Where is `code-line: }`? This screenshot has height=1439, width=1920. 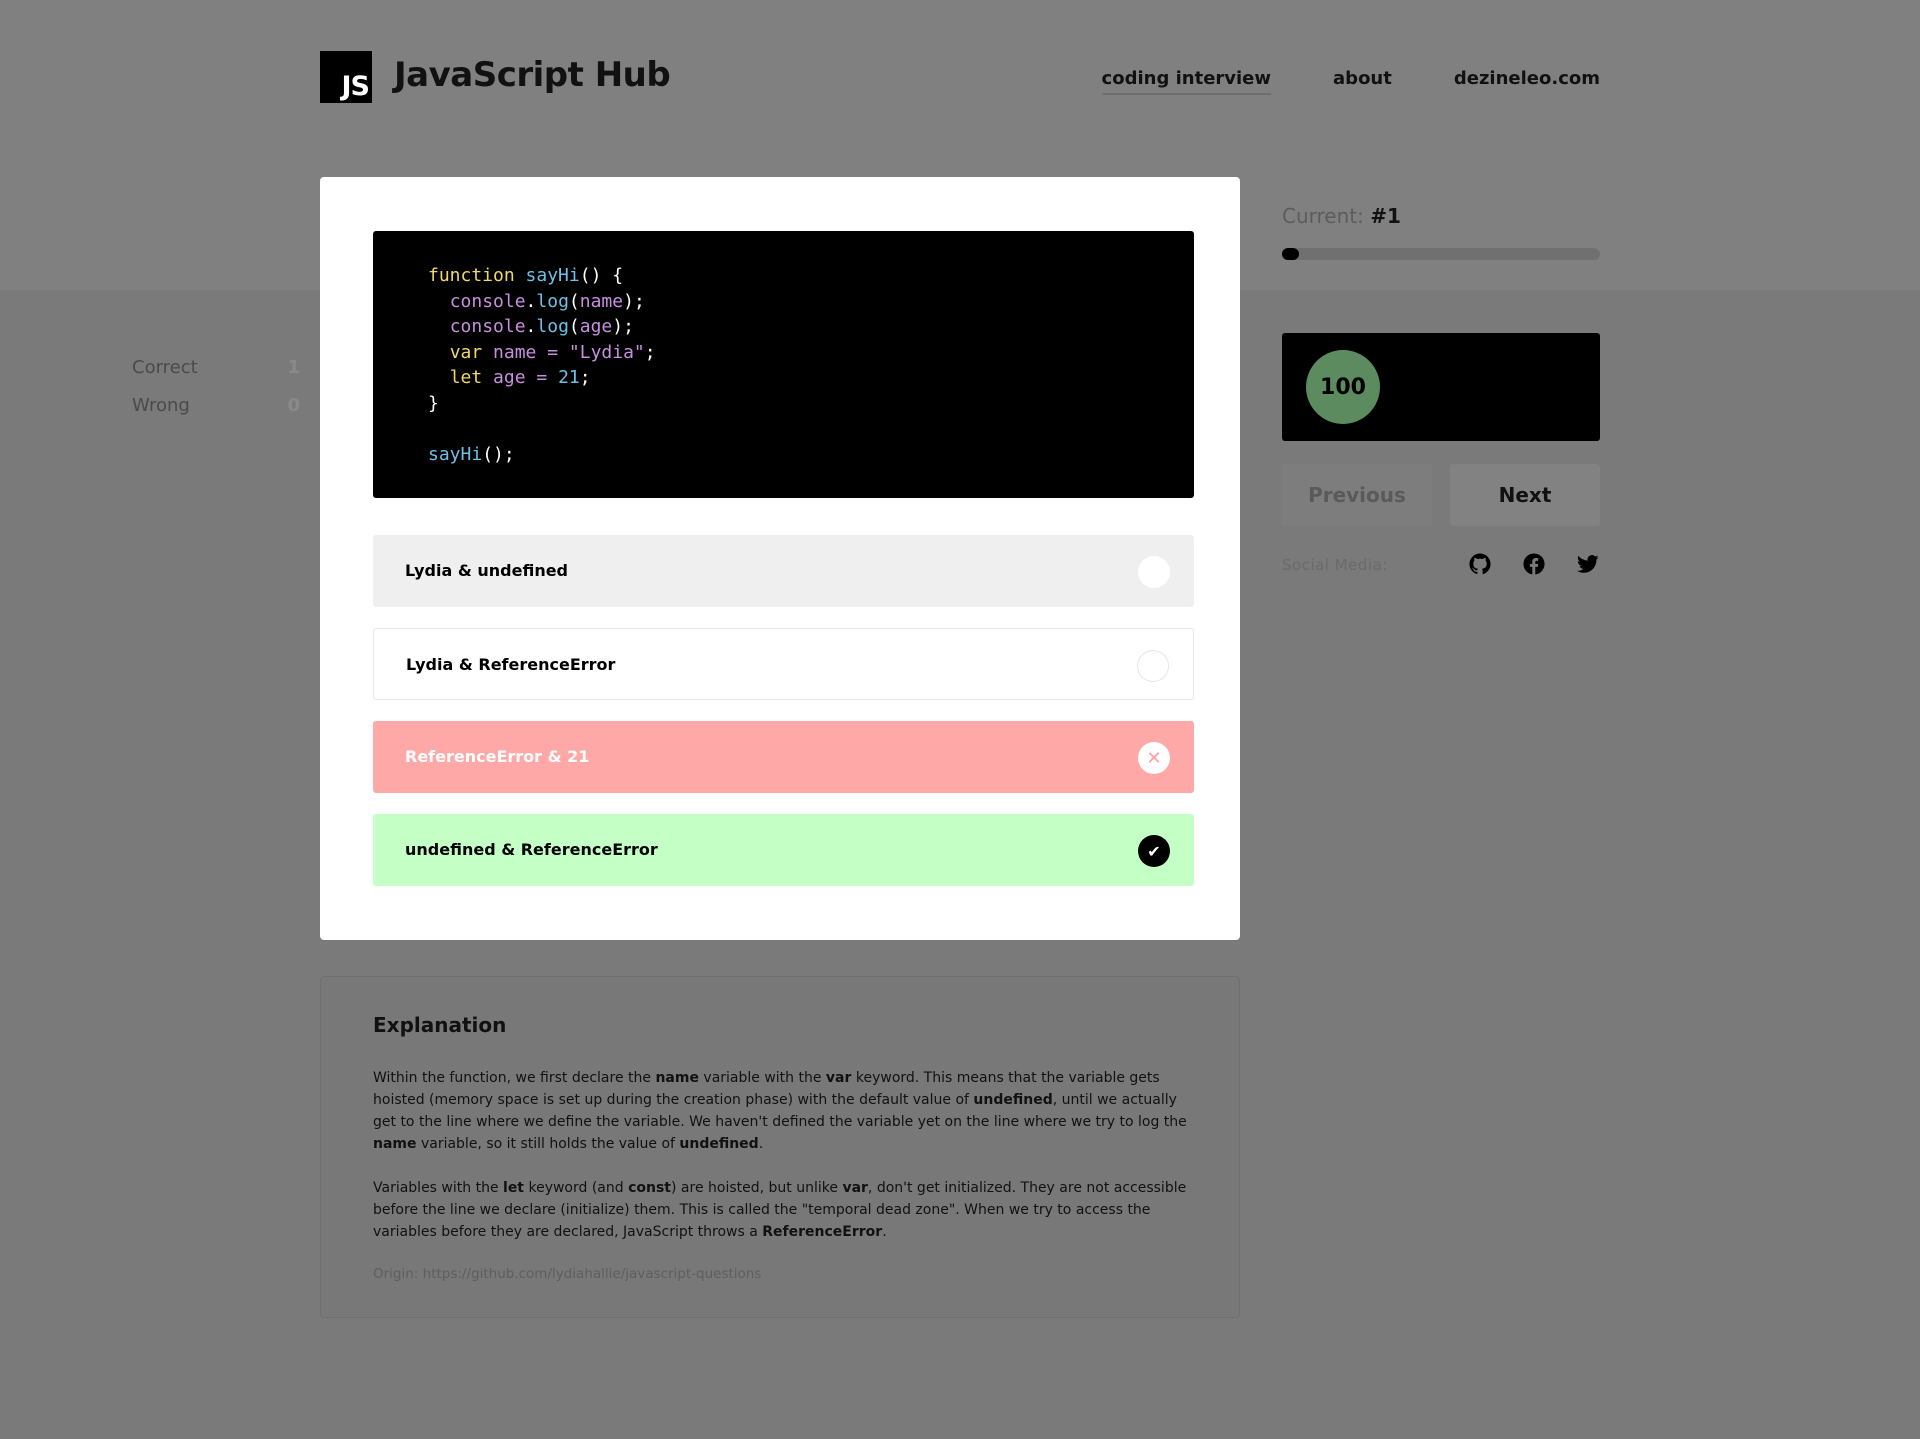 code-line: } is located at coordinates (783, 404).